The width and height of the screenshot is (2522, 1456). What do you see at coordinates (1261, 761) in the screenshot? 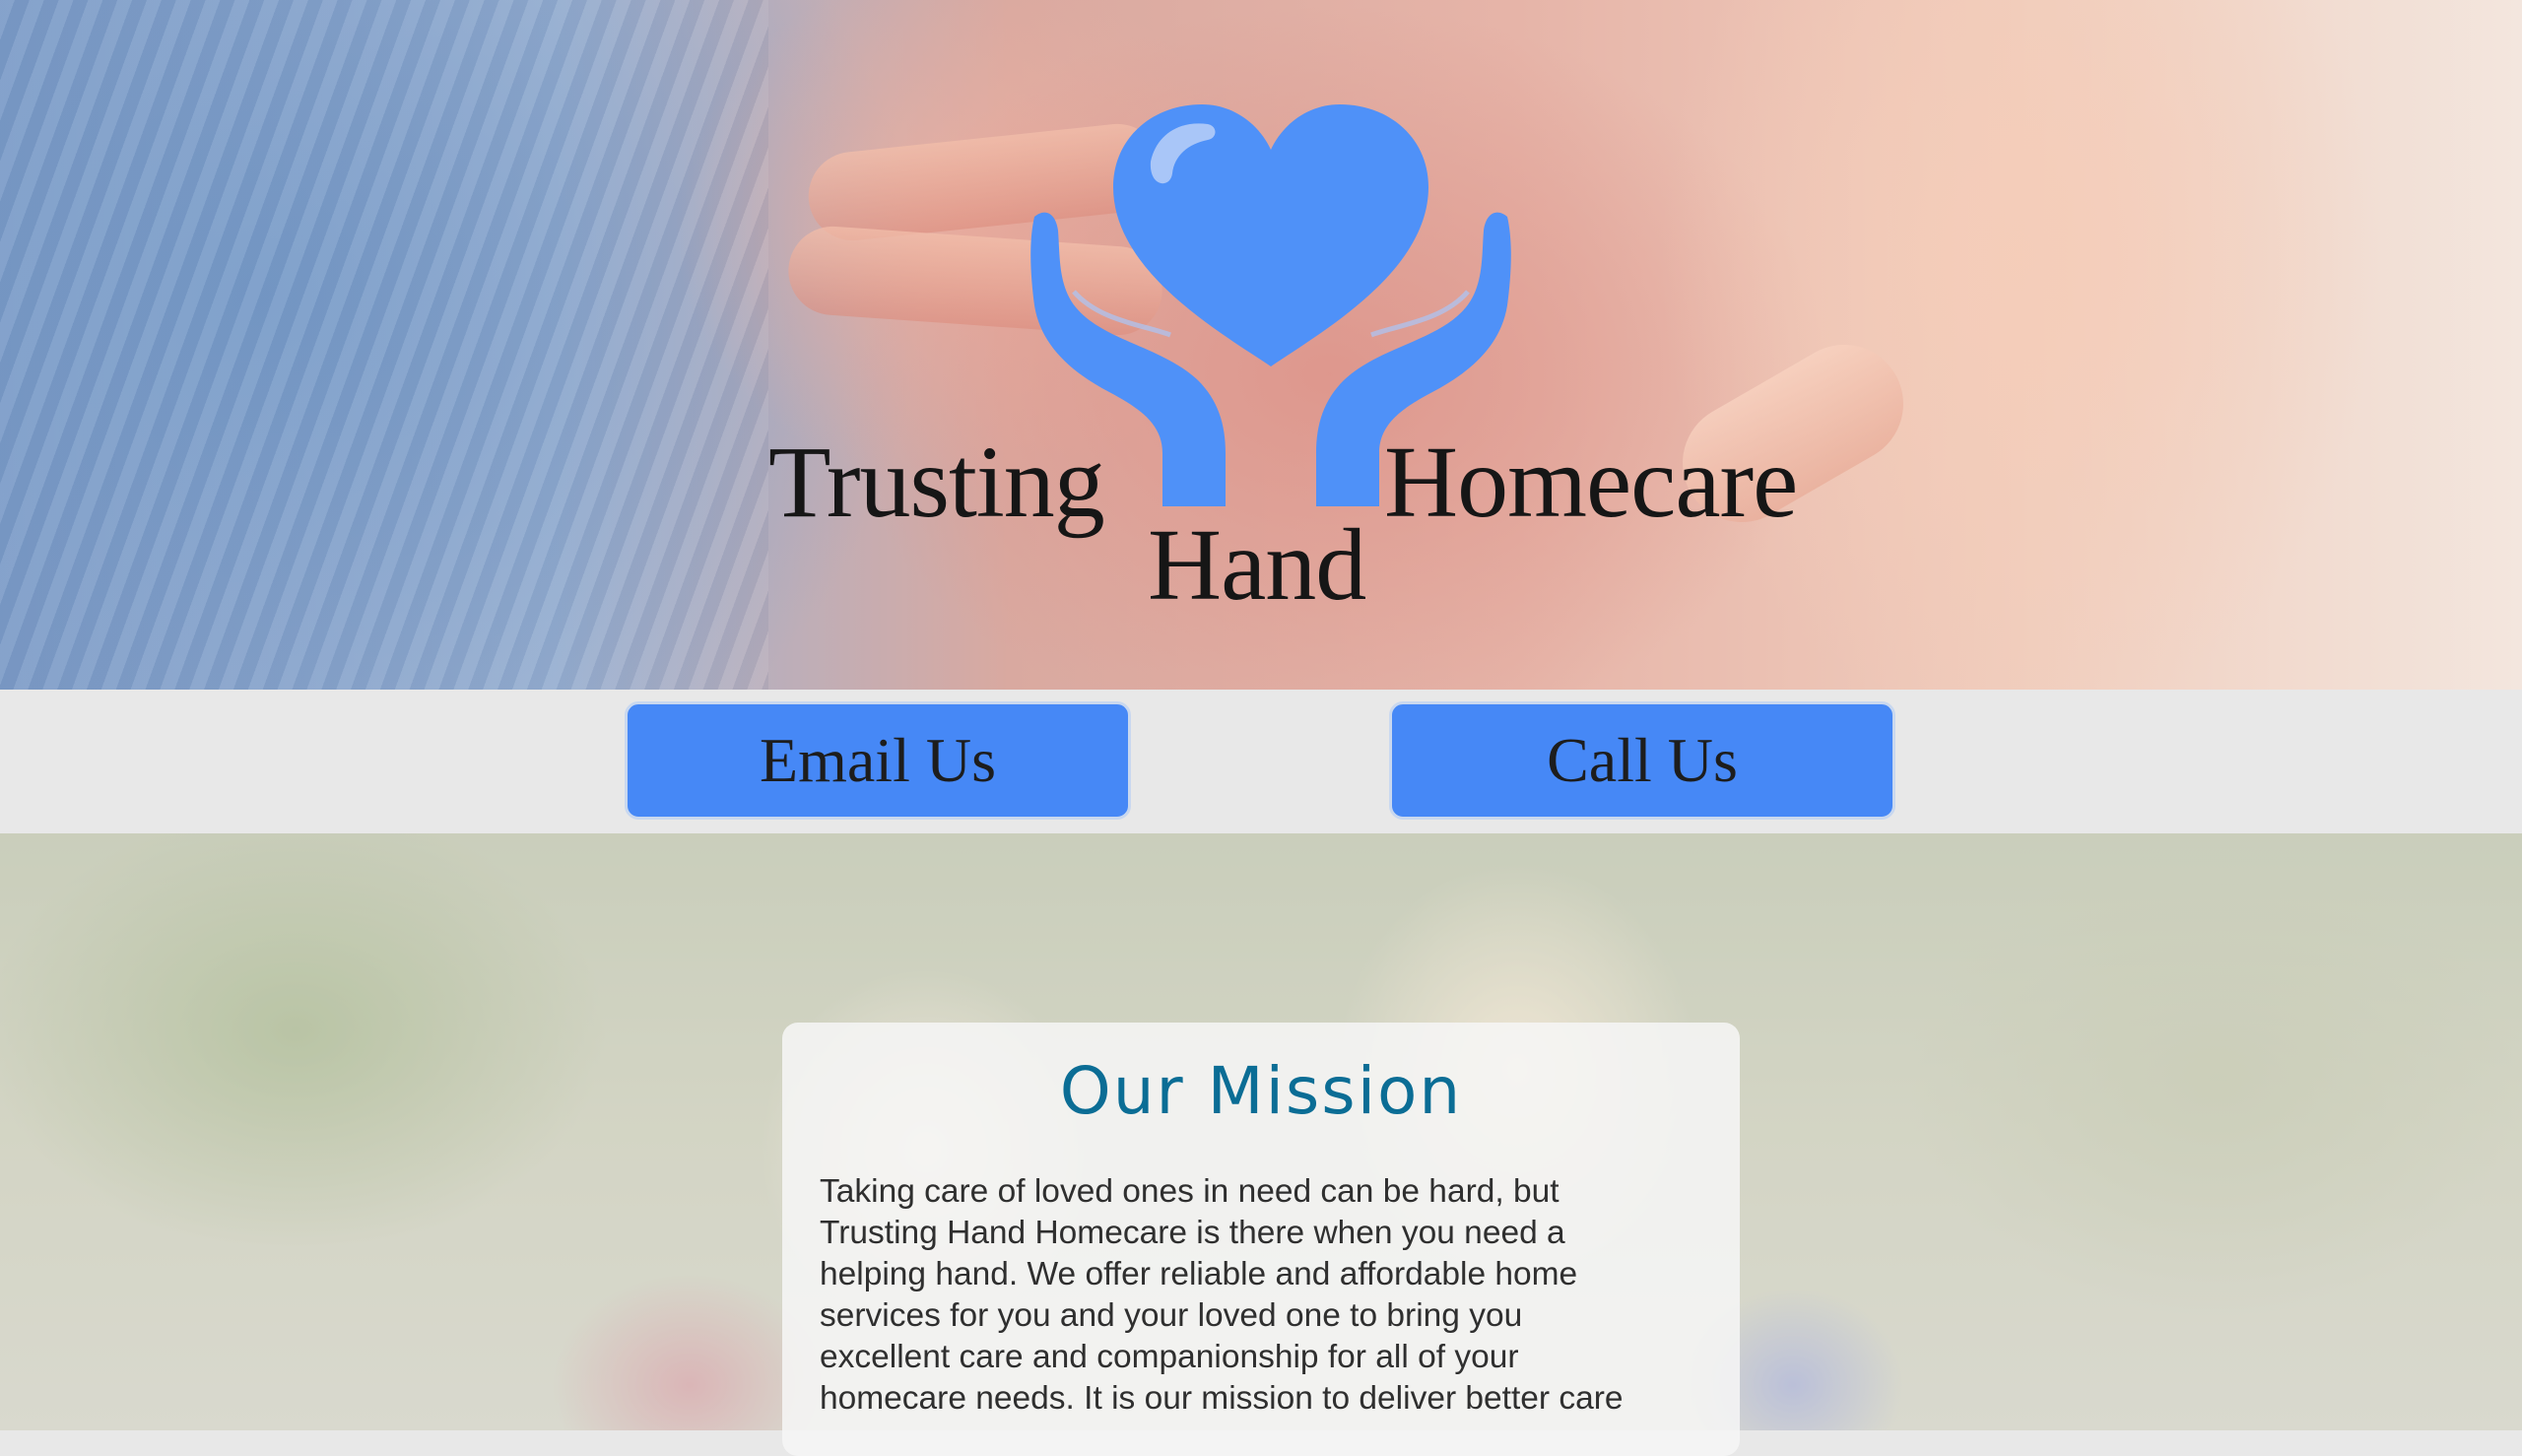
I see `contact-actions-bar: Email Us Call Us` at bounding box center [1261, 761].